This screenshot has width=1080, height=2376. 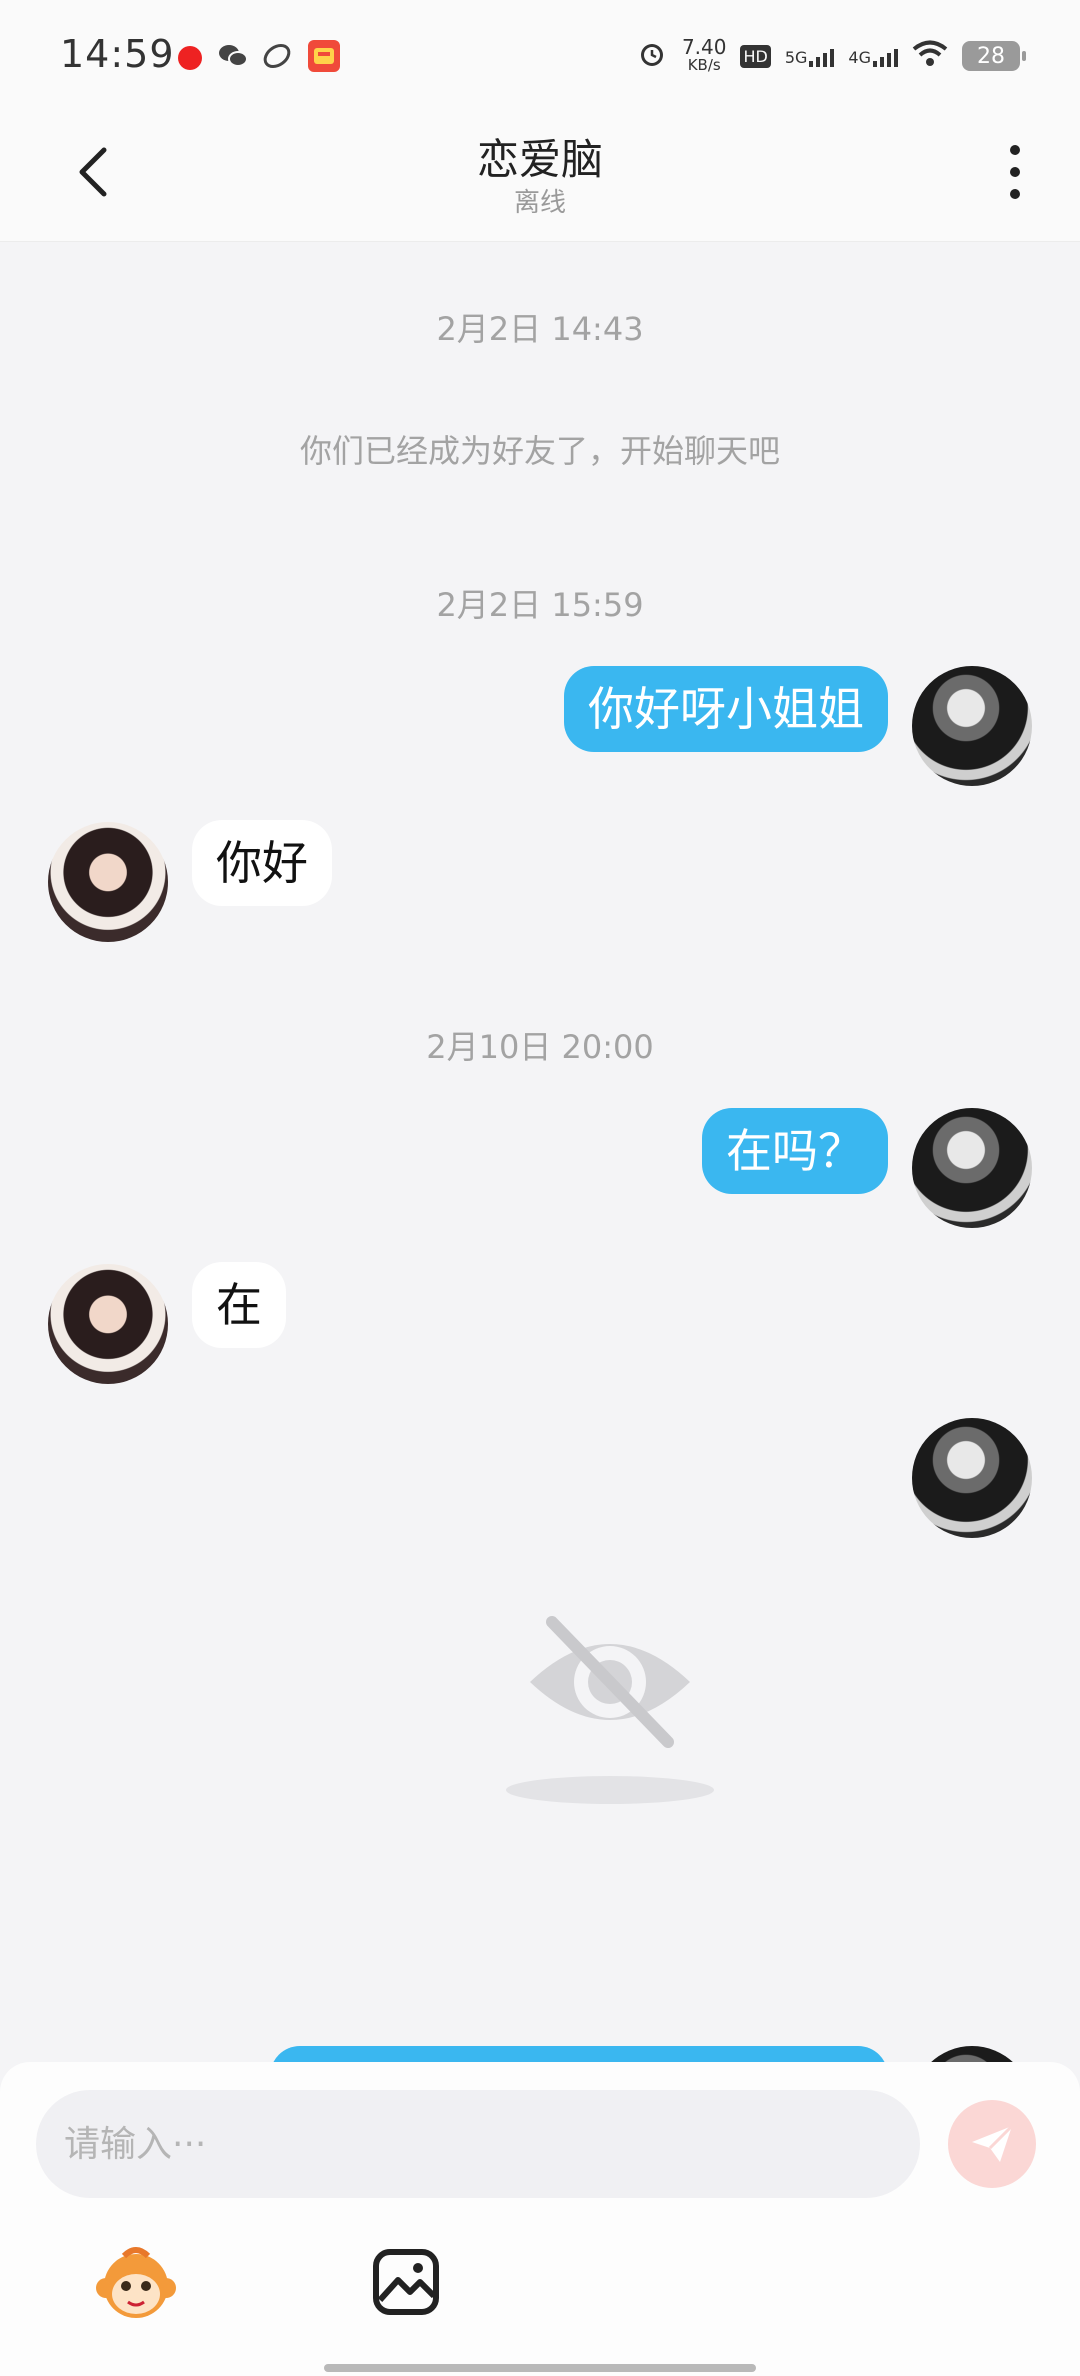 I want to click on send-button, so click(x=992, y=2144).